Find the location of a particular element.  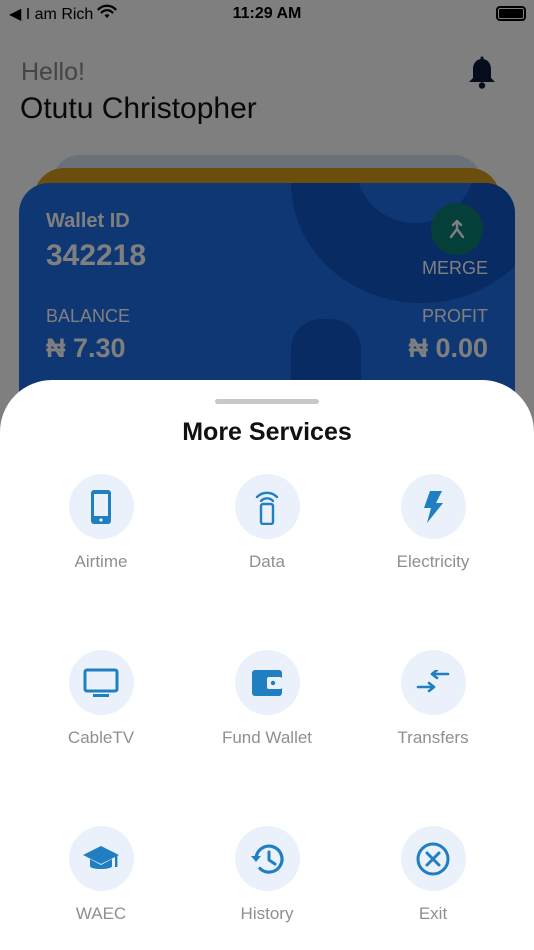

service-airtime: Airtime is located at coordinates (101, 534).